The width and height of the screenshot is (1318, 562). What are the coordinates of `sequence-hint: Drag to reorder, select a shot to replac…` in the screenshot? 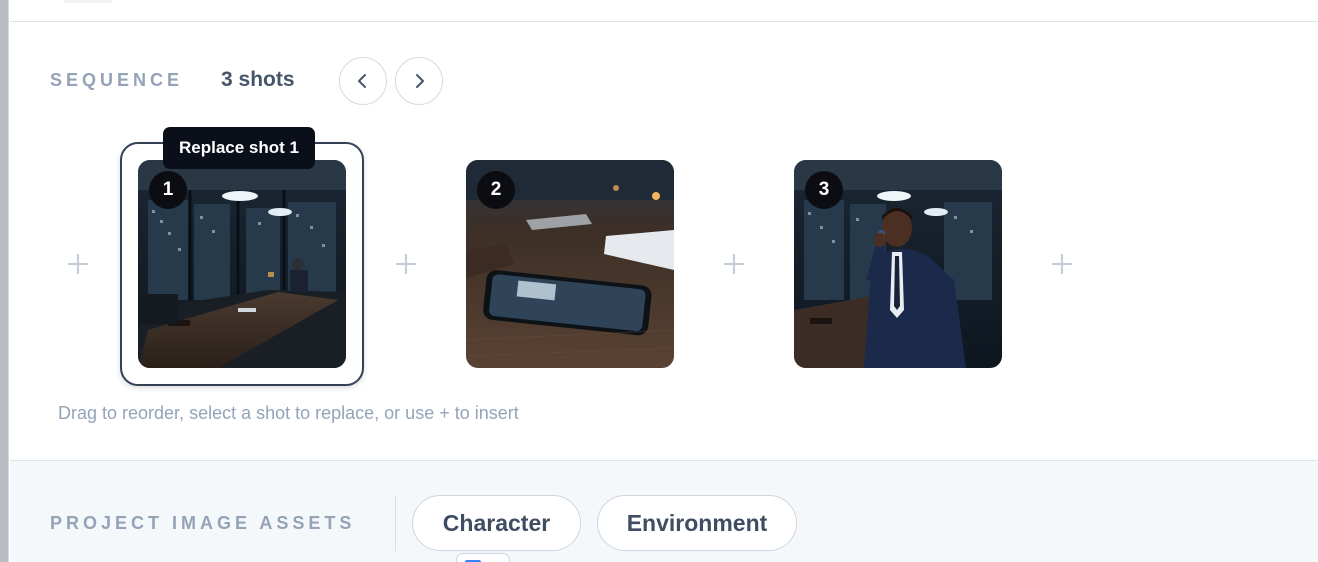 It's located at (288, 413).